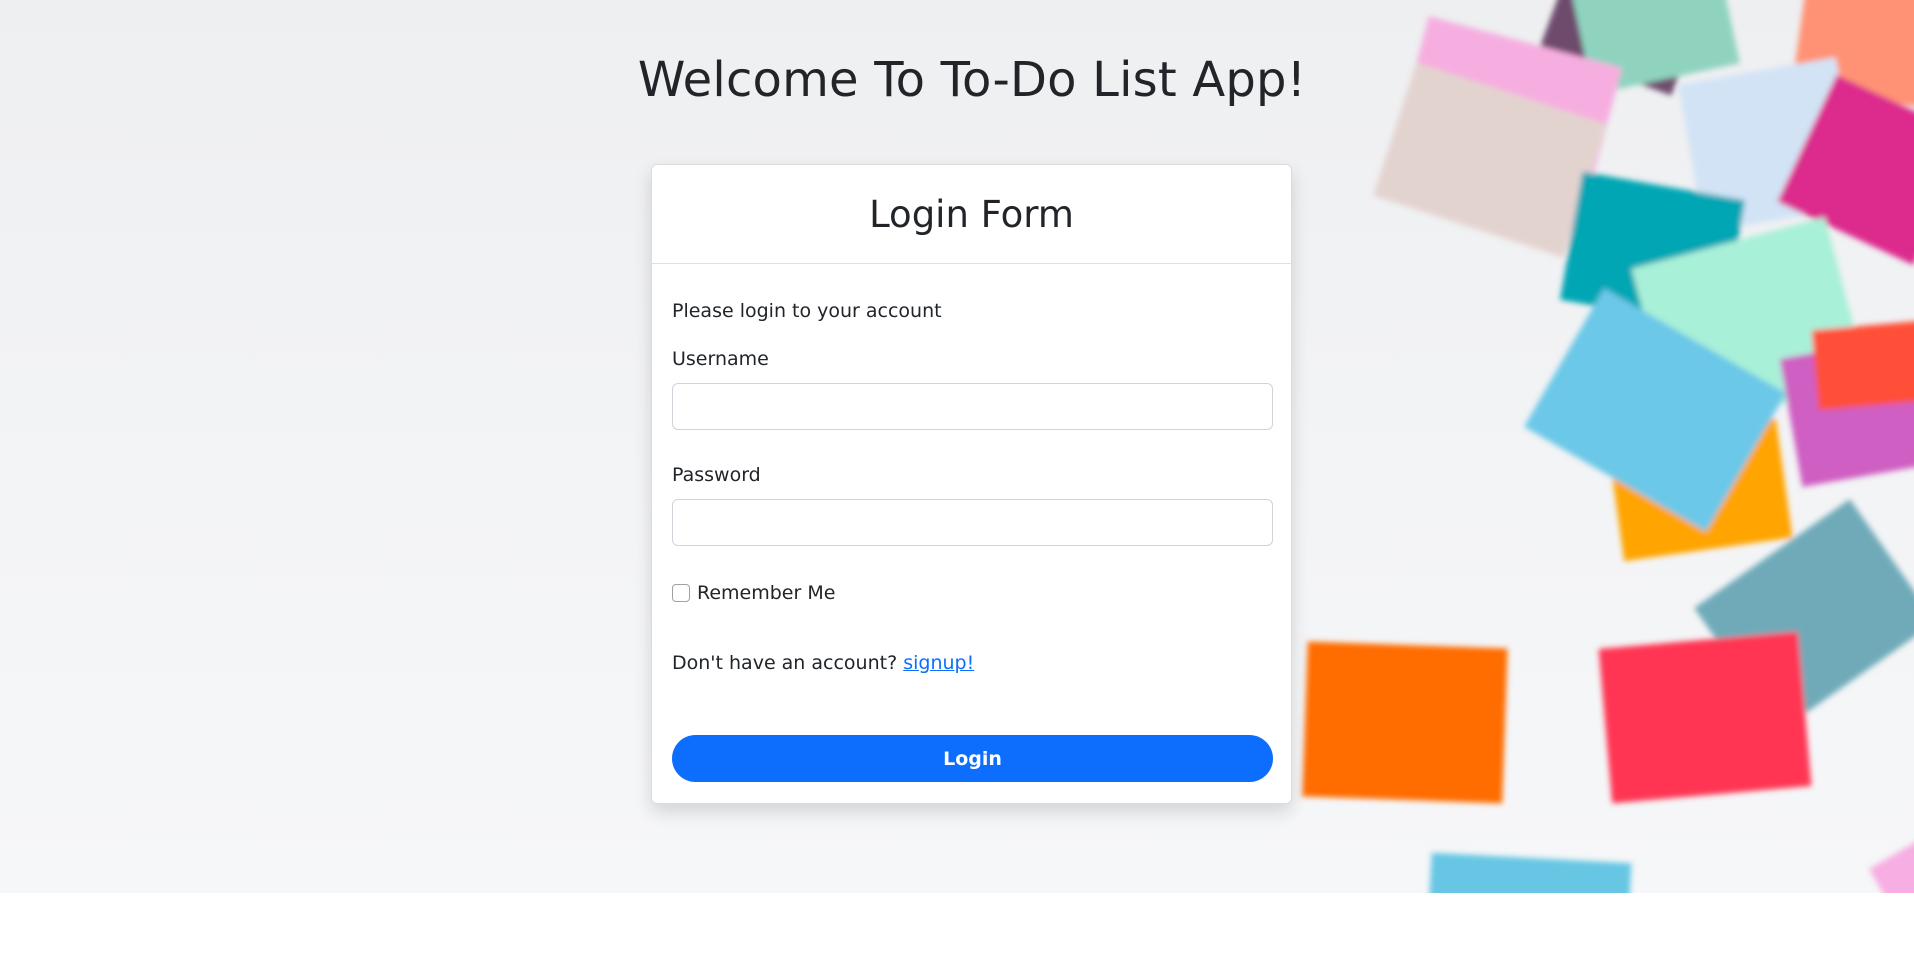  I want to click on page-title: Welcome To To-Do List App!, so click(972, 80).